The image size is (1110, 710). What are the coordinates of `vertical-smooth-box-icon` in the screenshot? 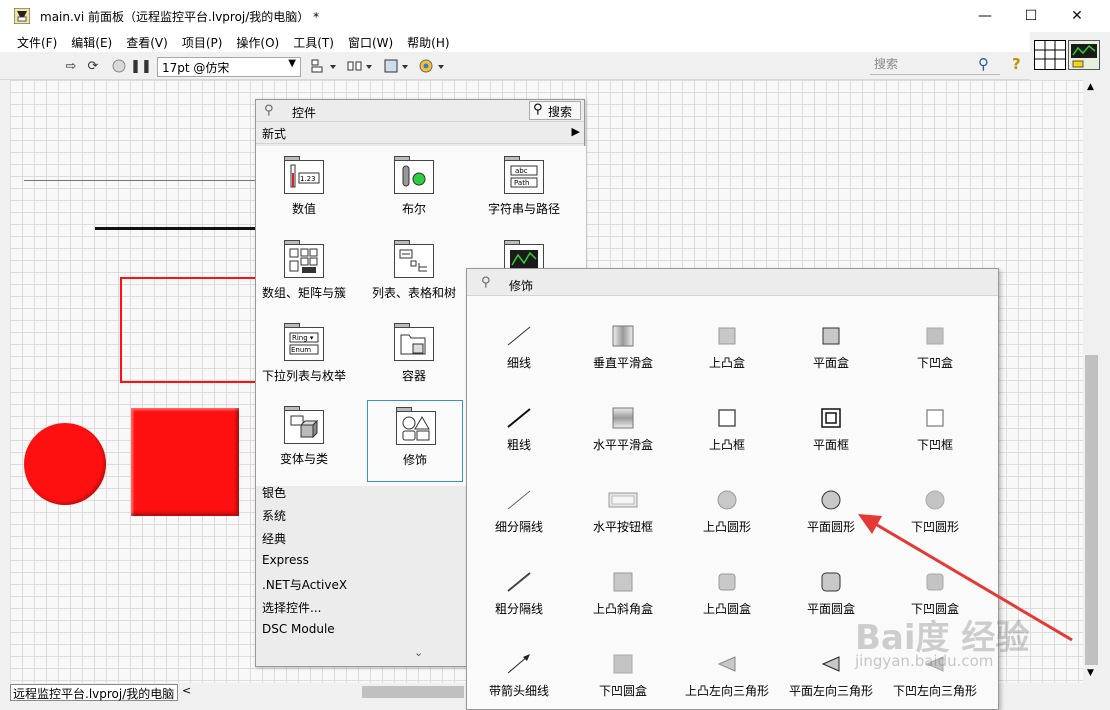 It's located at (623, 336).